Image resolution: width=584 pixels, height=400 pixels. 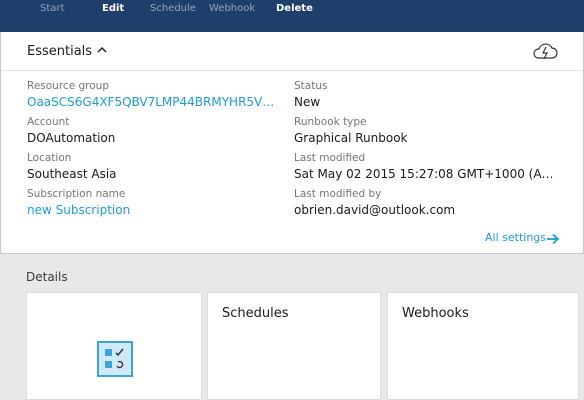 What do you see at coordinates (48, 122) in the screenshot?
I see `account-label: Account` at bounding box center [48, 122].